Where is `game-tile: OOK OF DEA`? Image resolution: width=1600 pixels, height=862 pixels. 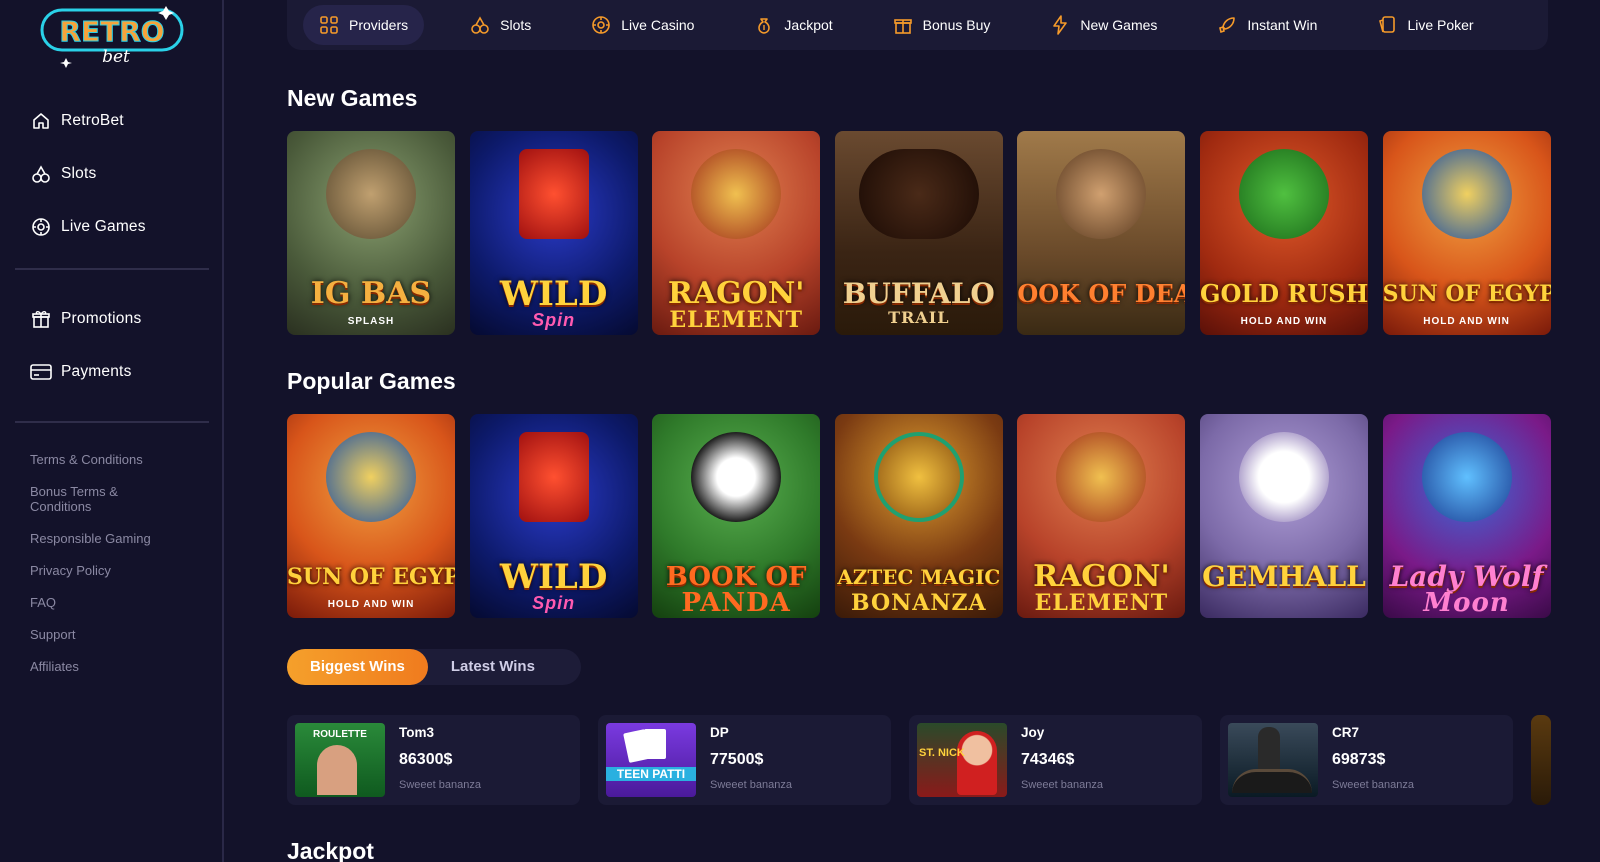 game-tile: OOK OF DEA is located at coordinates (1101, 233).